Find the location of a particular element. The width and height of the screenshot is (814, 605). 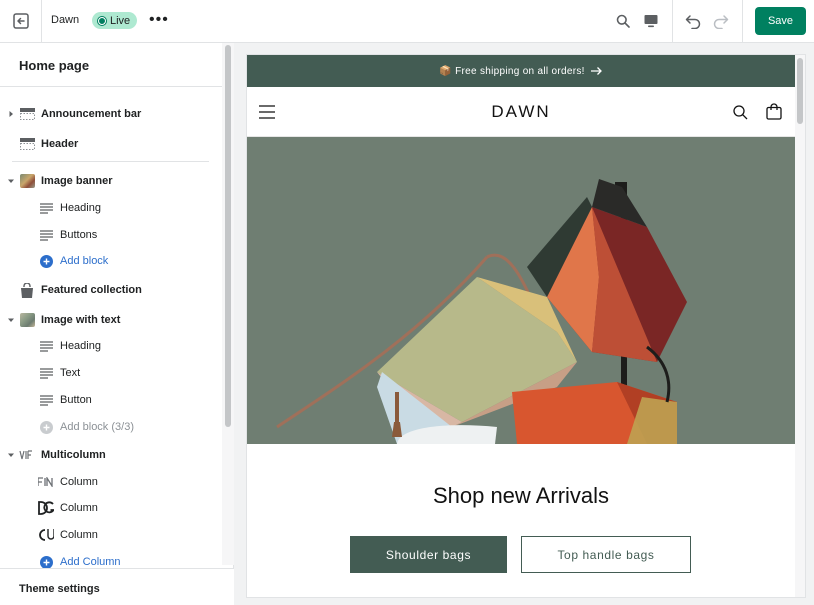

section-image-banner: Image banner is located at coordinates (111, 181).